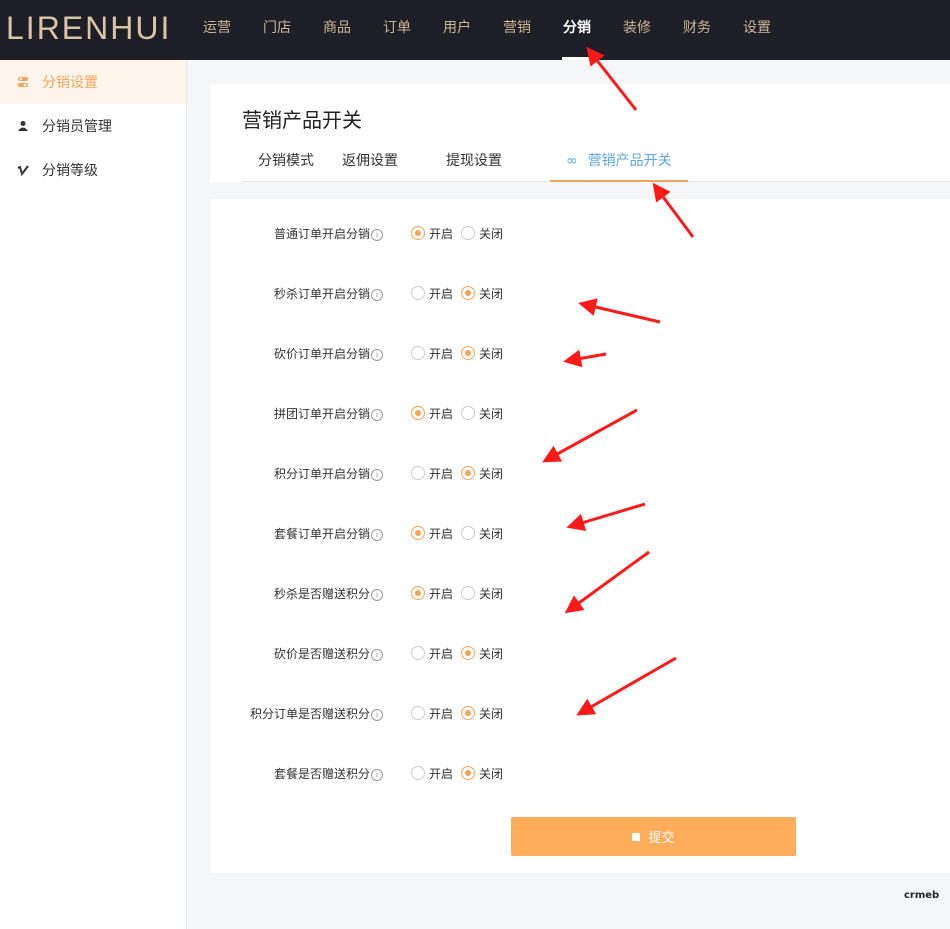  I want to click on nav-item-5: 营销, so click(517, 30).